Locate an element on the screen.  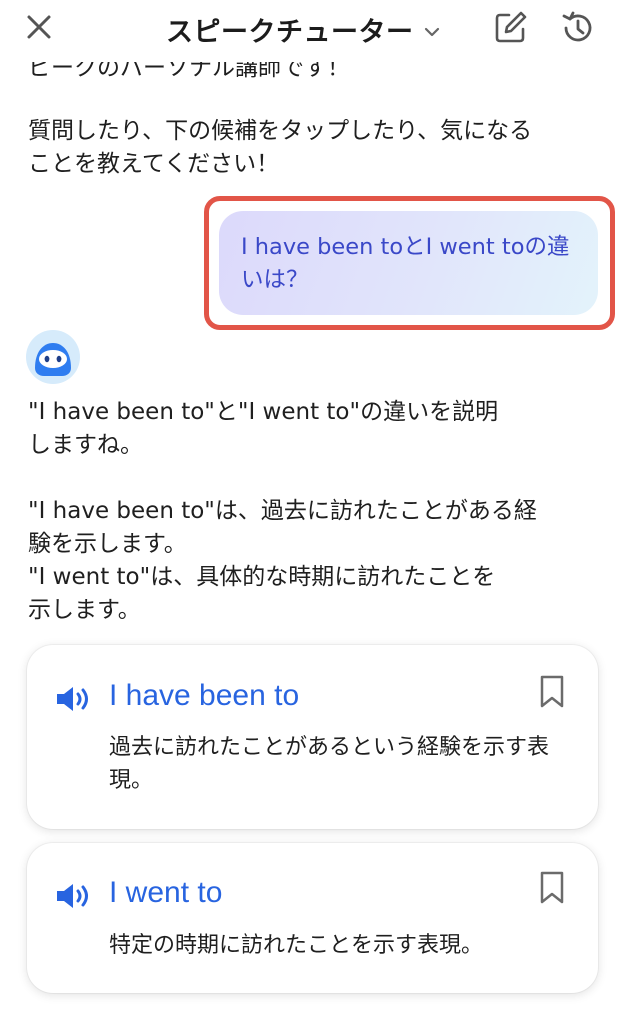
title-dropdown: スピークチューター is located at coordinates (304, 29).